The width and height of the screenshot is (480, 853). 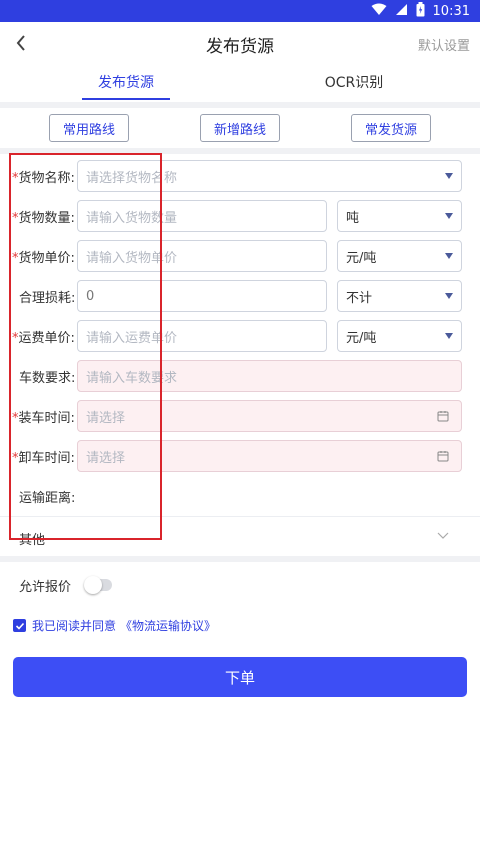 I want to click on cargo-name-label: *货物名称:, so click(x=43, y=178).